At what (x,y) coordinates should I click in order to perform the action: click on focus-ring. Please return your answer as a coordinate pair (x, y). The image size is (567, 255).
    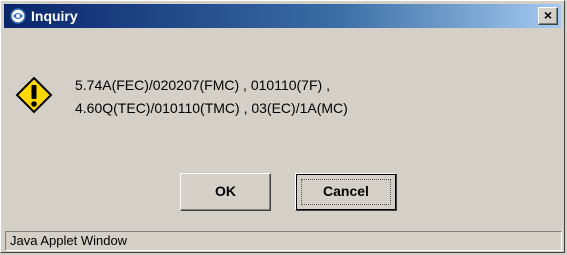
    Looking at the image, I should click on (346, 192).